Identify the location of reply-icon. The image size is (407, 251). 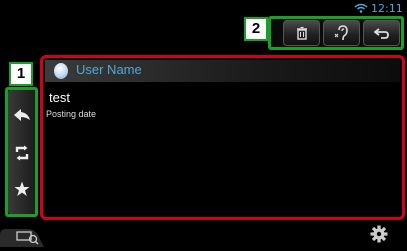
(21, 115).